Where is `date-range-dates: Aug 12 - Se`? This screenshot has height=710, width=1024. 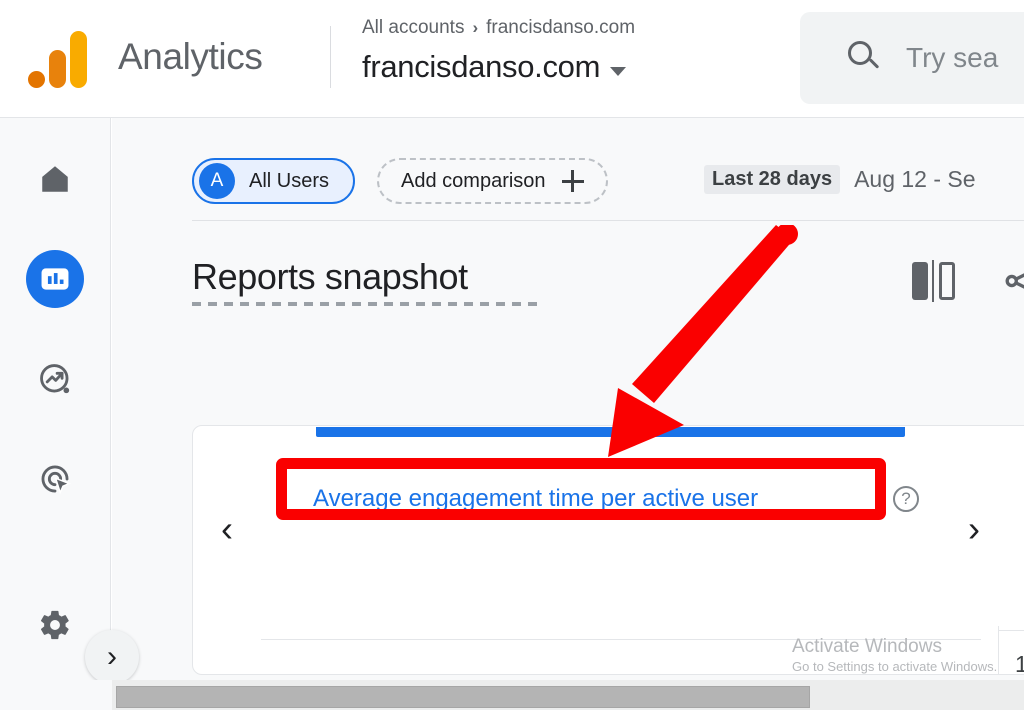
date-range-dates: Aug 12 - Se is located at coordinates (915, 179).